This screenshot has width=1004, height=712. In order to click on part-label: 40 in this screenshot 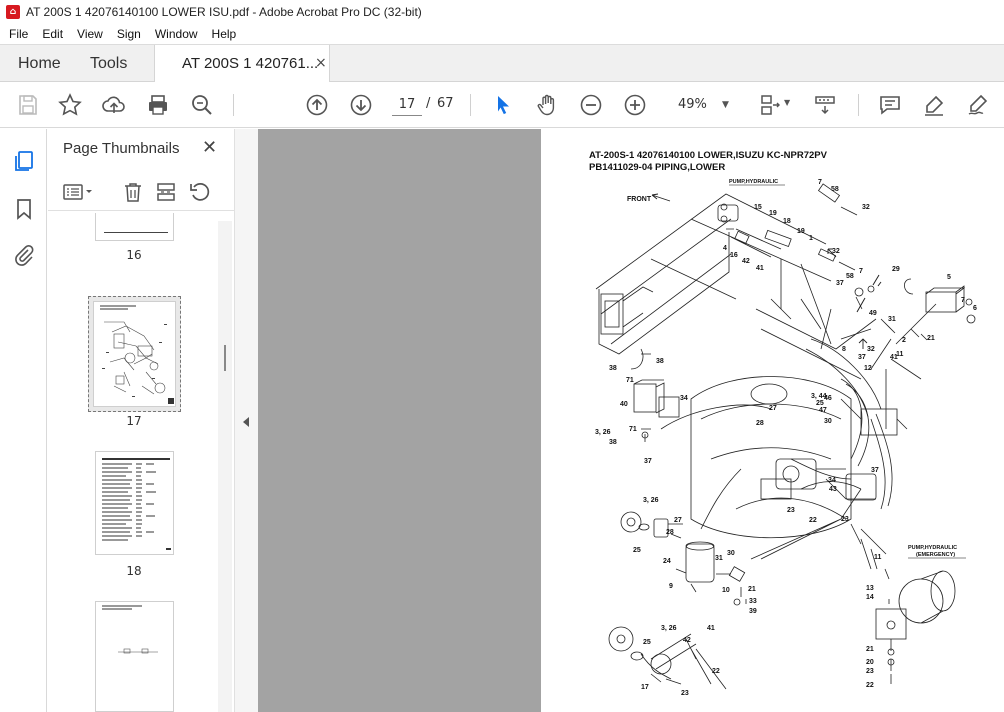, I will do `click(624, 404)`.